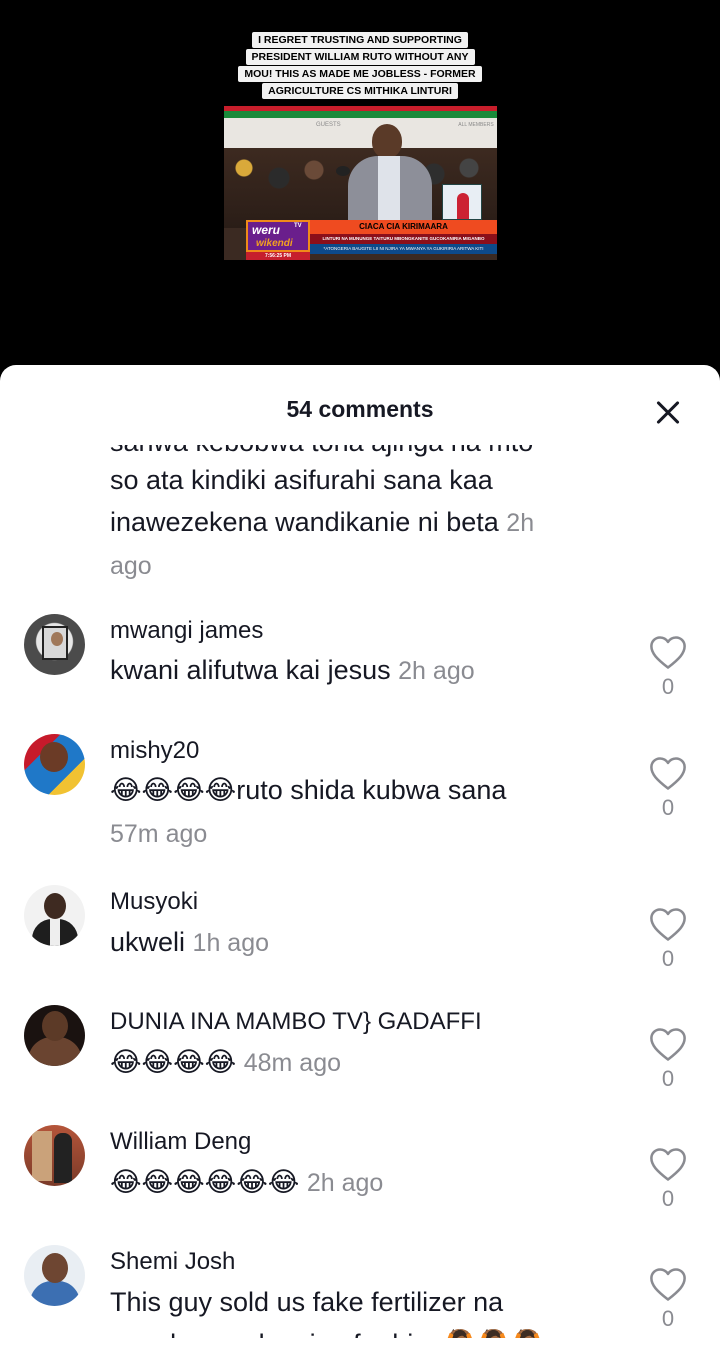 The height and width of the screenshot is (1346, 720). Describe the element at coordinates (371, 790) in the screenshot. I see `comment-body: ruto shida kubwa sana` at that location.